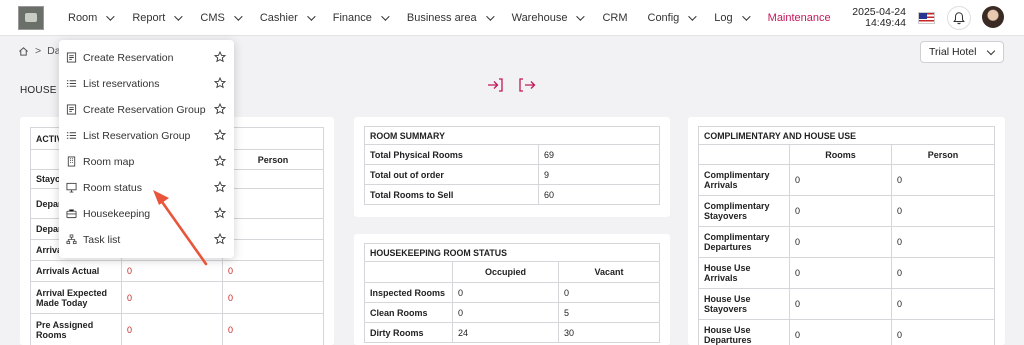 This screenshot has width=1024, height=345. Describe the element at coordinates (846, 304) in the screenshot. I see `table-row: House Use Stayovers 0 0` at that location.